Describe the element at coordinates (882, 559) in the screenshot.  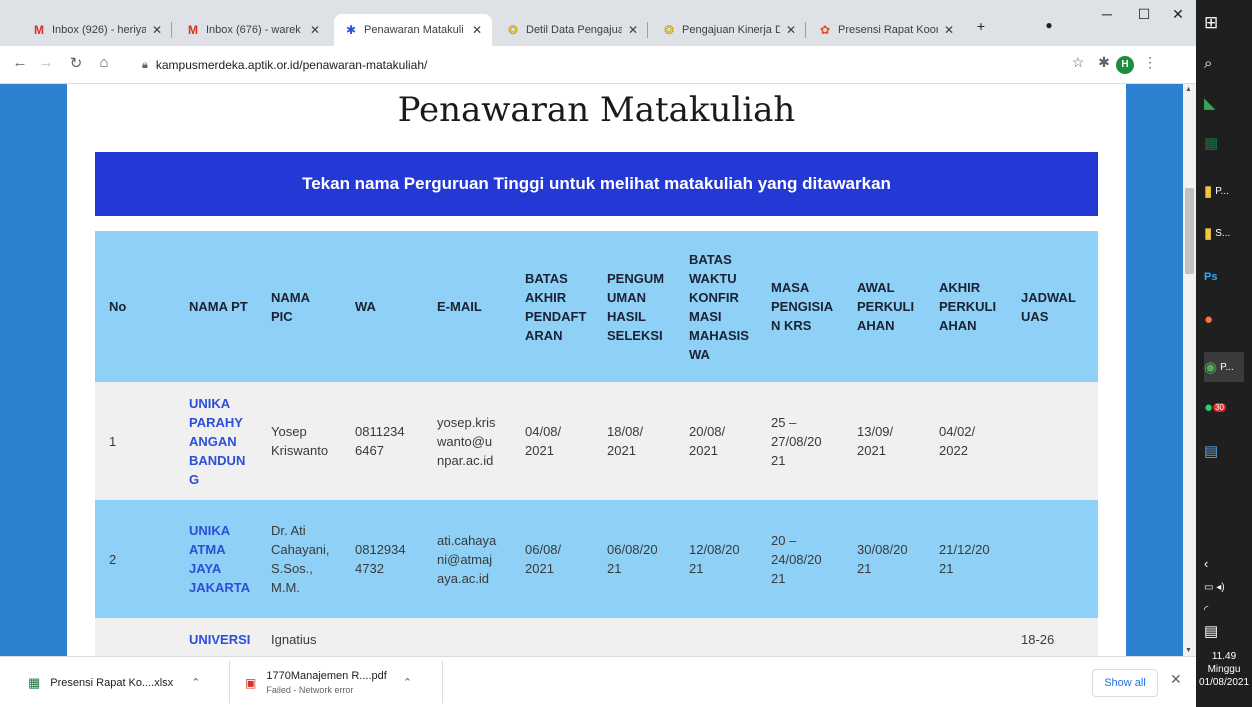
I see `table-cell: 30/08/20 21` at that location.